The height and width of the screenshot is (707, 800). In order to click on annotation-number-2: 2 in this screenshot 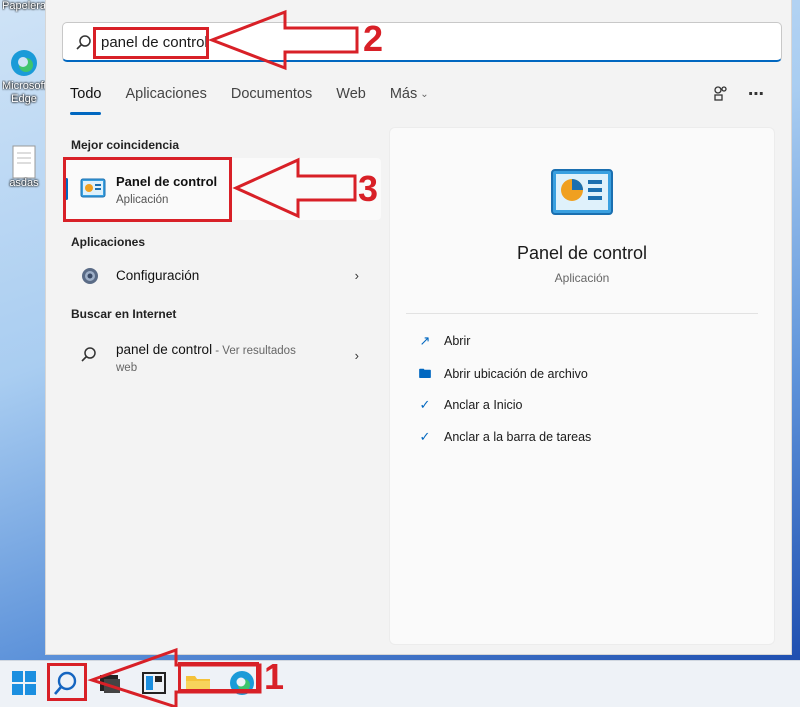, I will do `click(373, 38)`.